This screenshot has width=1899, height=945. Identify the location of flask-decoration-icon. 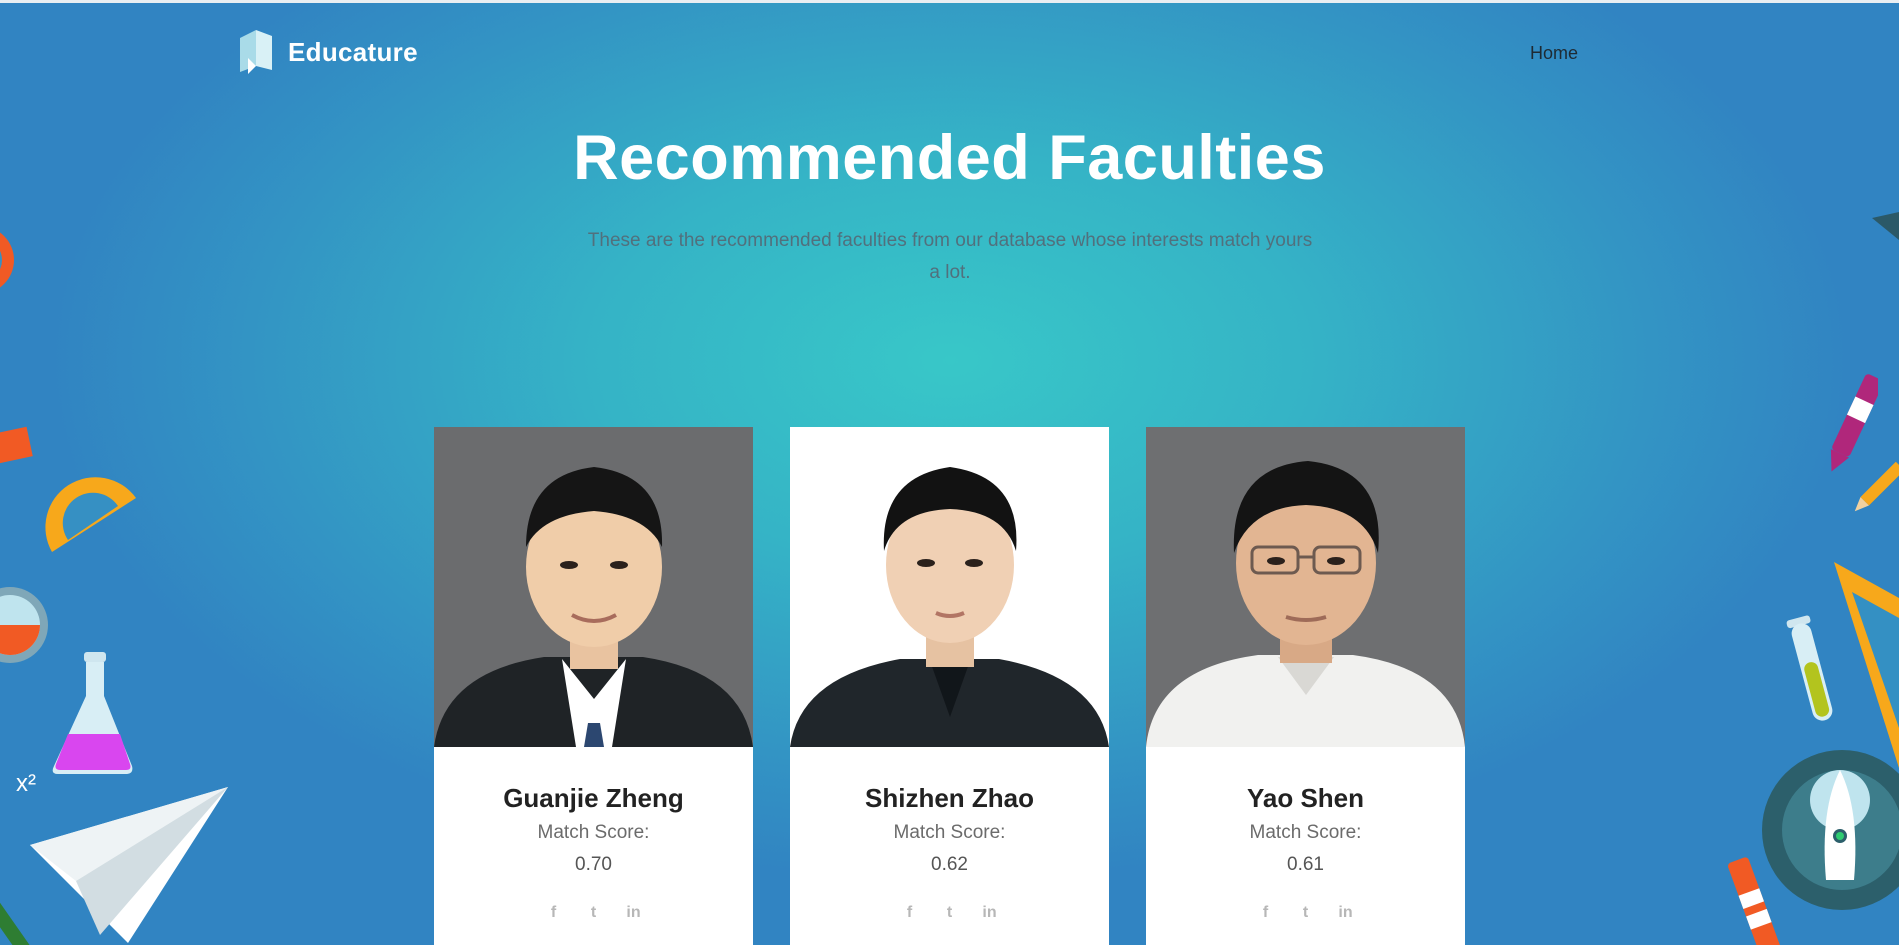
(91, 715).